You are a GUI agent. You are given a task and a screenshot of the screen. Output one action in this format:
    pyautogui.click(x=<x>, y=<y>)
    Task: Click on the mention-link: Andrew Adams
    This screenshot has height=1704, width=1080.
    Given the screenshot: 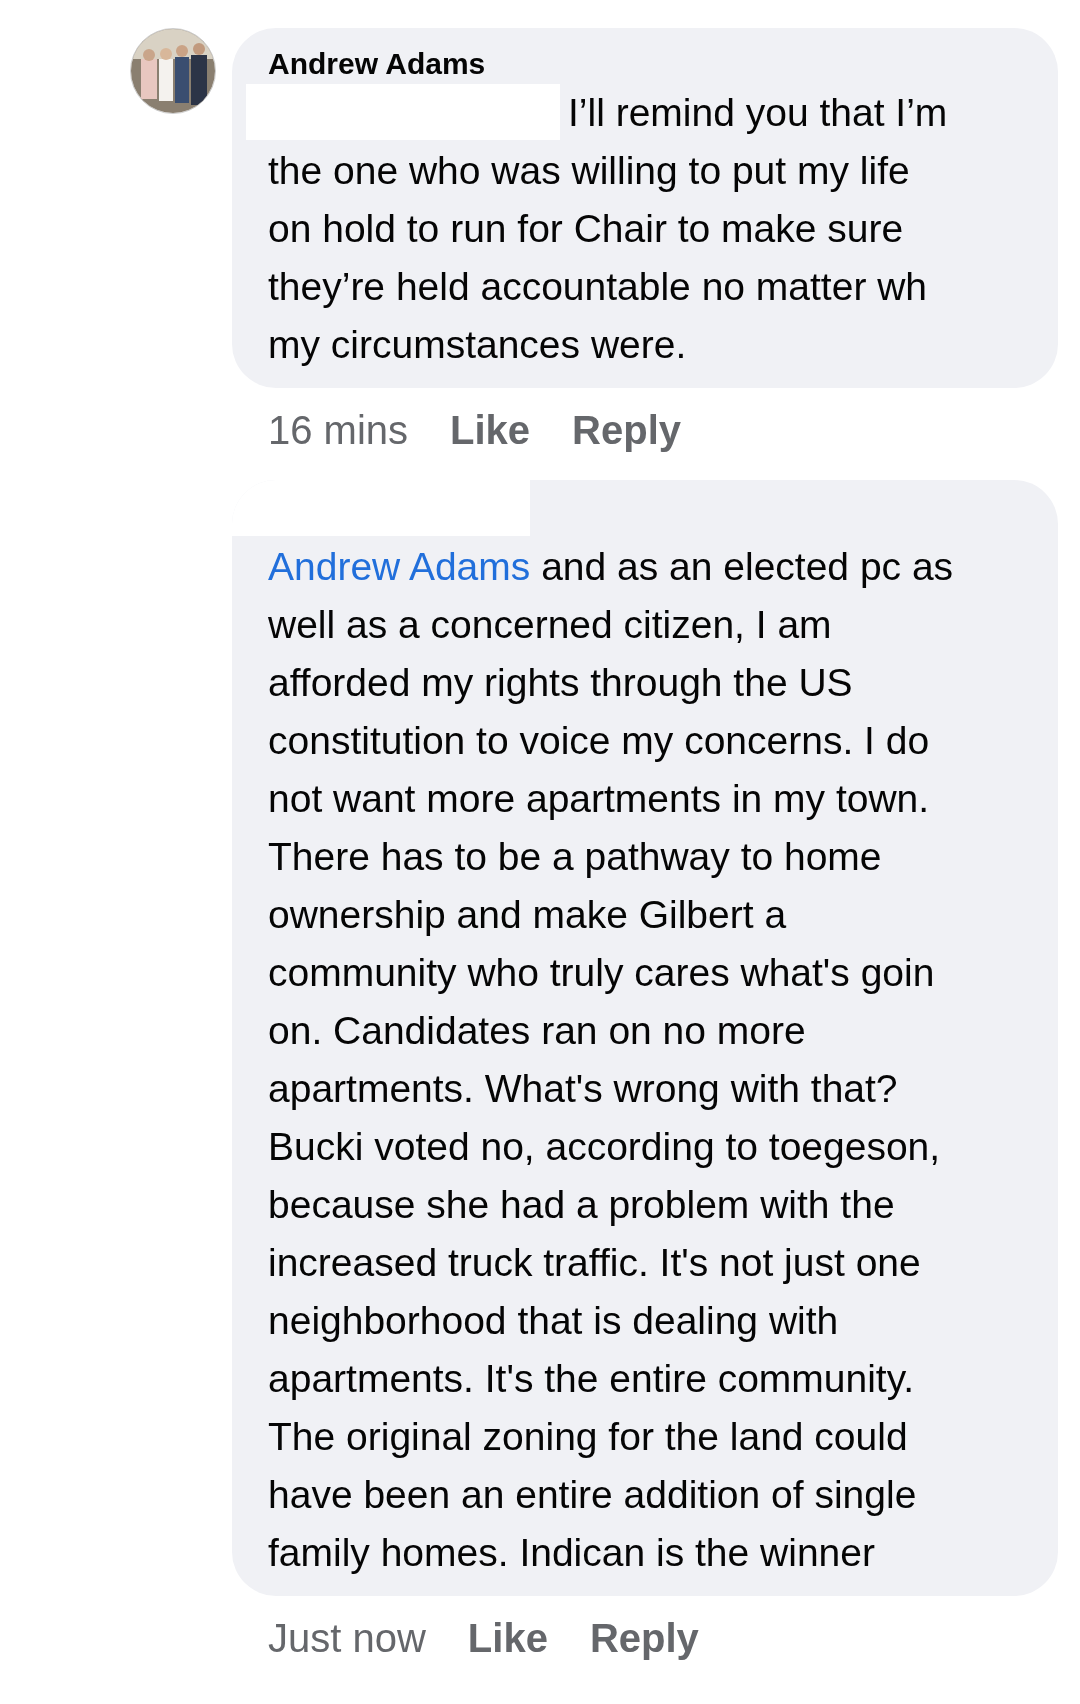 What is the action you would take?
    pyautogui.click(x=399, y=566)
    